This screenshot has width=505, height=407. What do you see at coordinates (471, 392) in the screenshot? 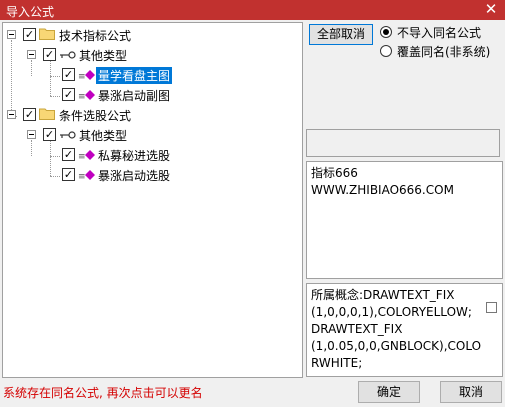
I see `cancel-button: 取消` at bounding box center [471, 392].